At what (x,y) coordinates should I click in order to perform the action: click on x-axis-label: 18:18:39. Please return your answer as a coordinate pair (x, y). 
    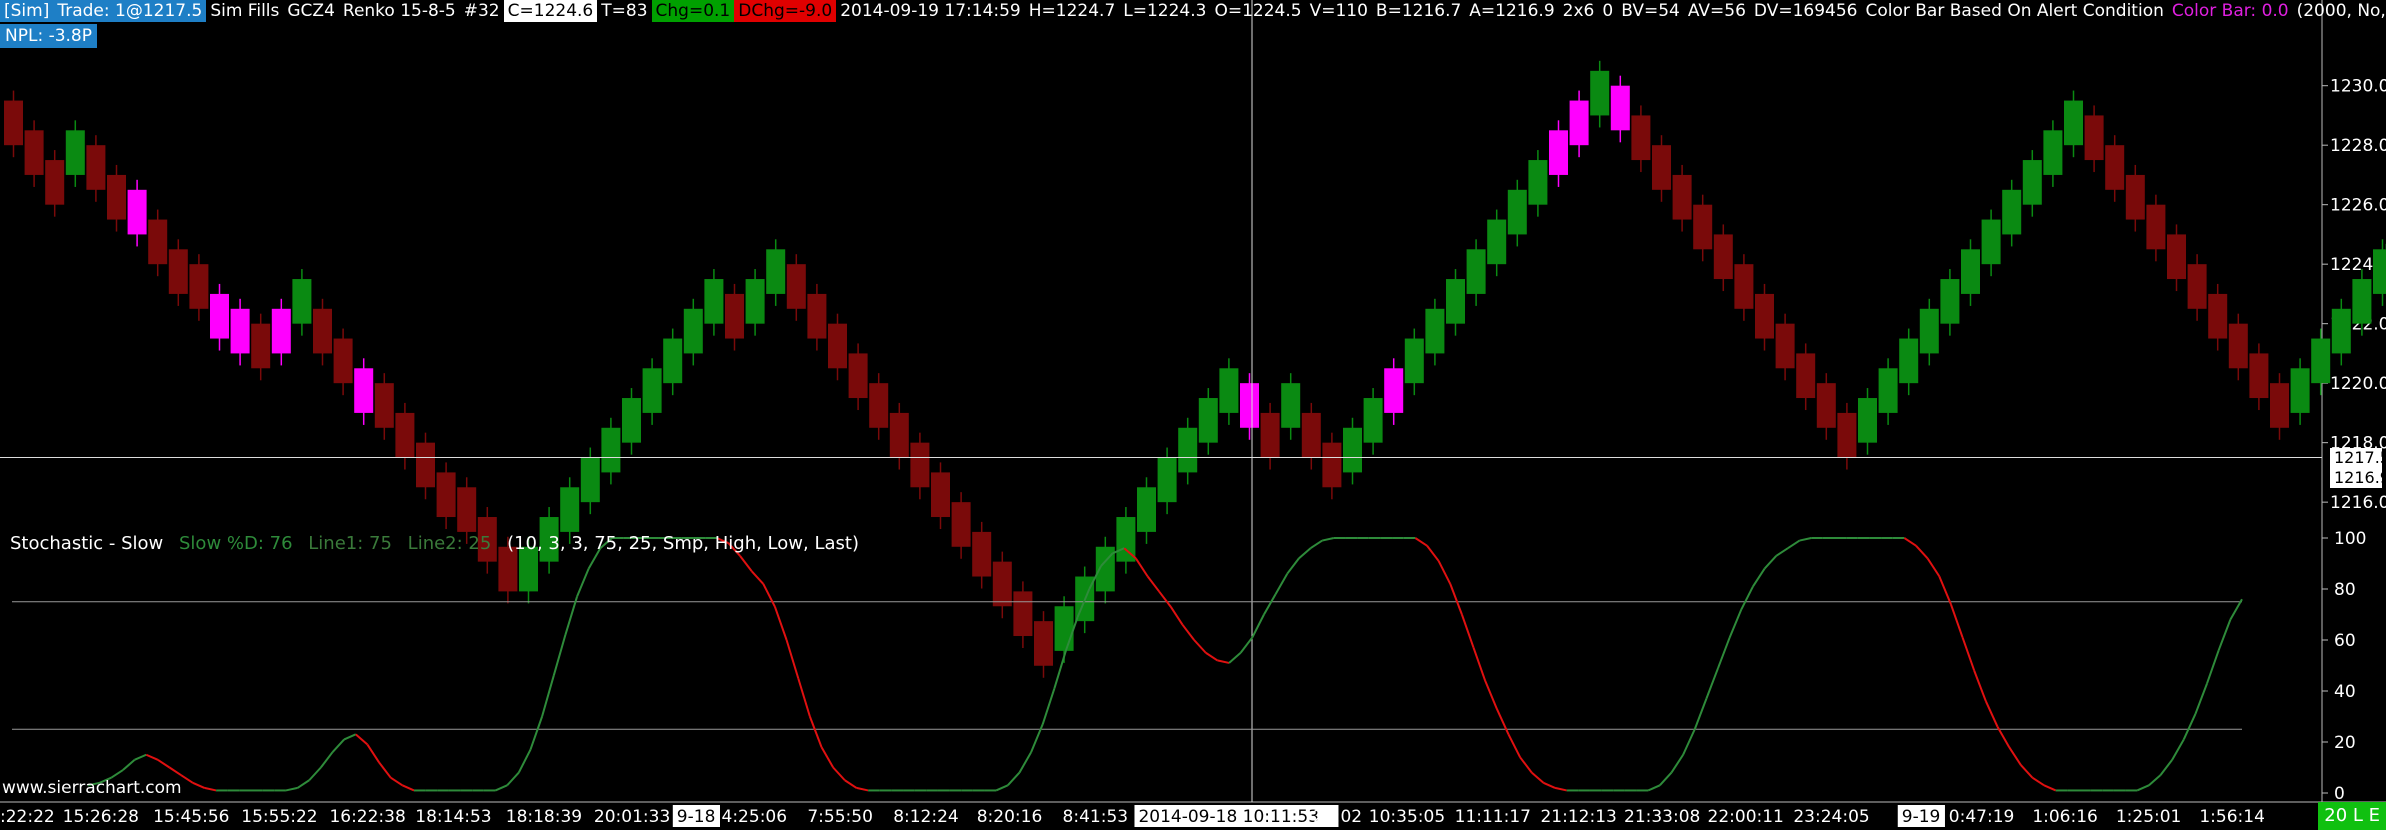
    Looking at the image, I should click on (544, 817).